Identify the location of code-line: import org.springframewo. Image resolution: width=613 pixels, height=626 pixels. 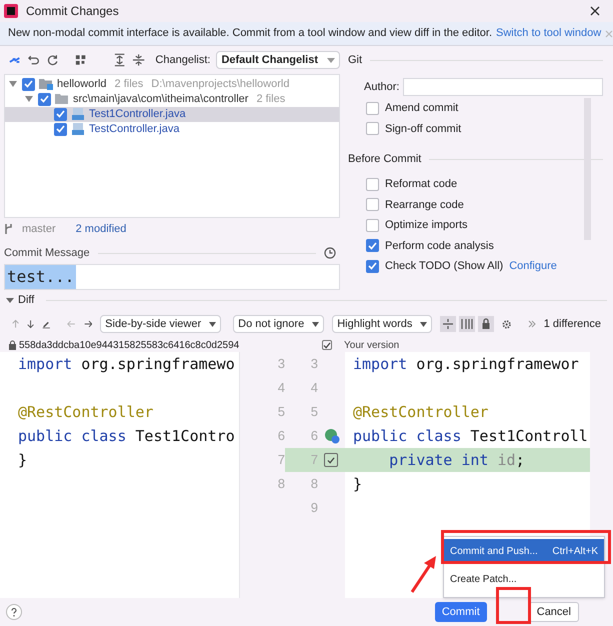
(126, 364).